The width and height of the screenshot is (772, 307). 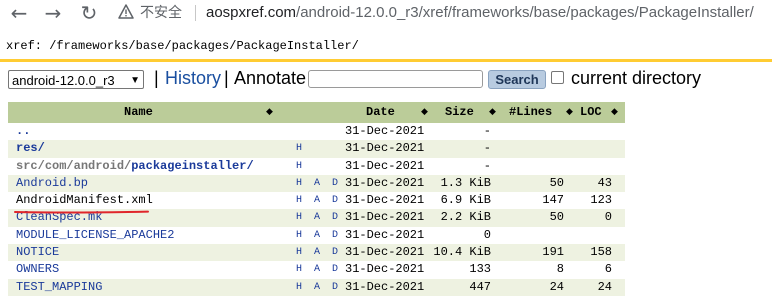 What do you see at coordinates (465, 200) in the screenshot?
I see `file-size: 6.9 KiB` at bounding box center [465, 200].